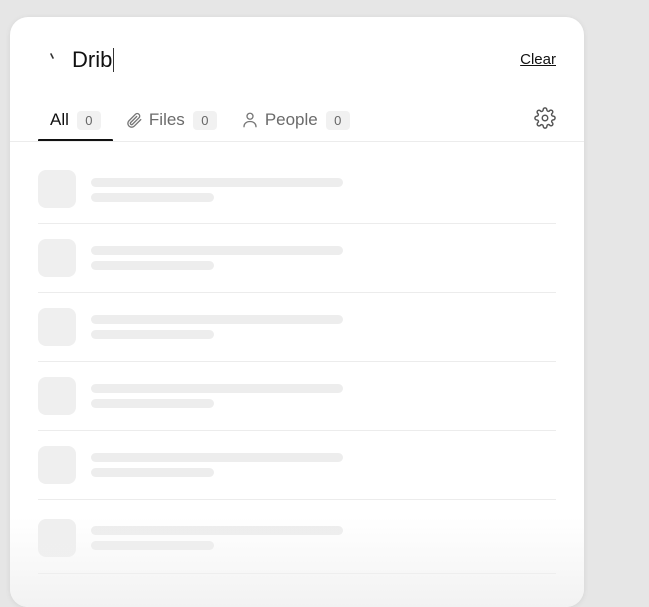 The height and width of the screenshot is (607, 649). What do you see at coordinates (538, 59) in the screenshot?
I see `clear-button: Clear` at bounding box center [538, 59].